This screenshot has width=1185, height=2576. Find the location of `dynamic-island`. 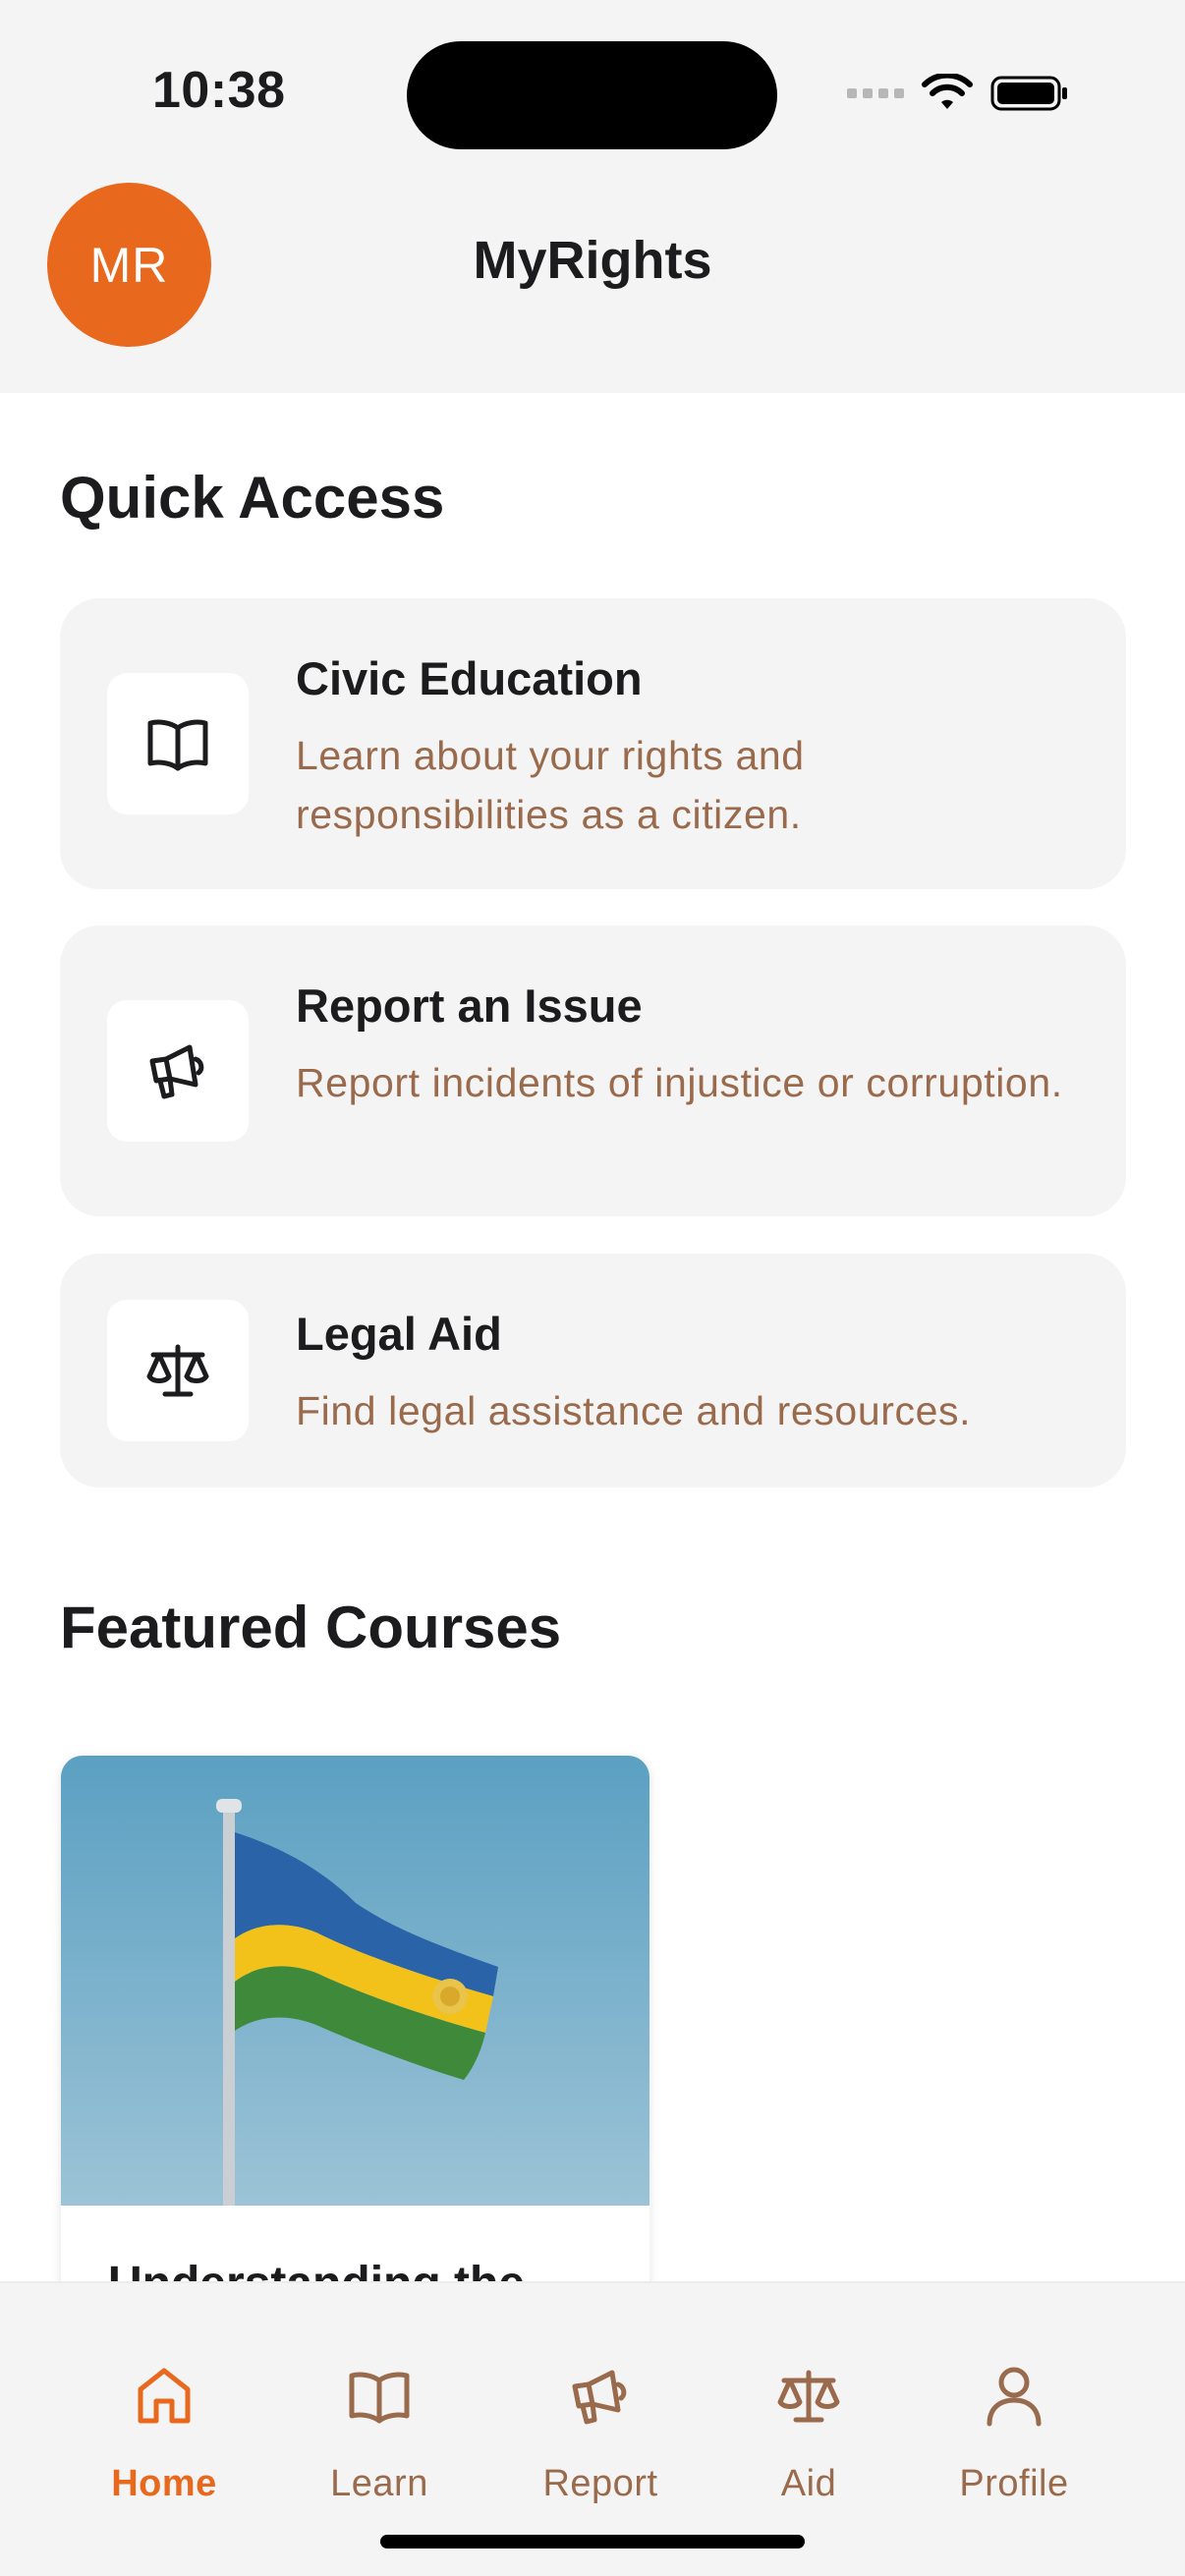

dynamic-island is located at coordinates (592, 95).